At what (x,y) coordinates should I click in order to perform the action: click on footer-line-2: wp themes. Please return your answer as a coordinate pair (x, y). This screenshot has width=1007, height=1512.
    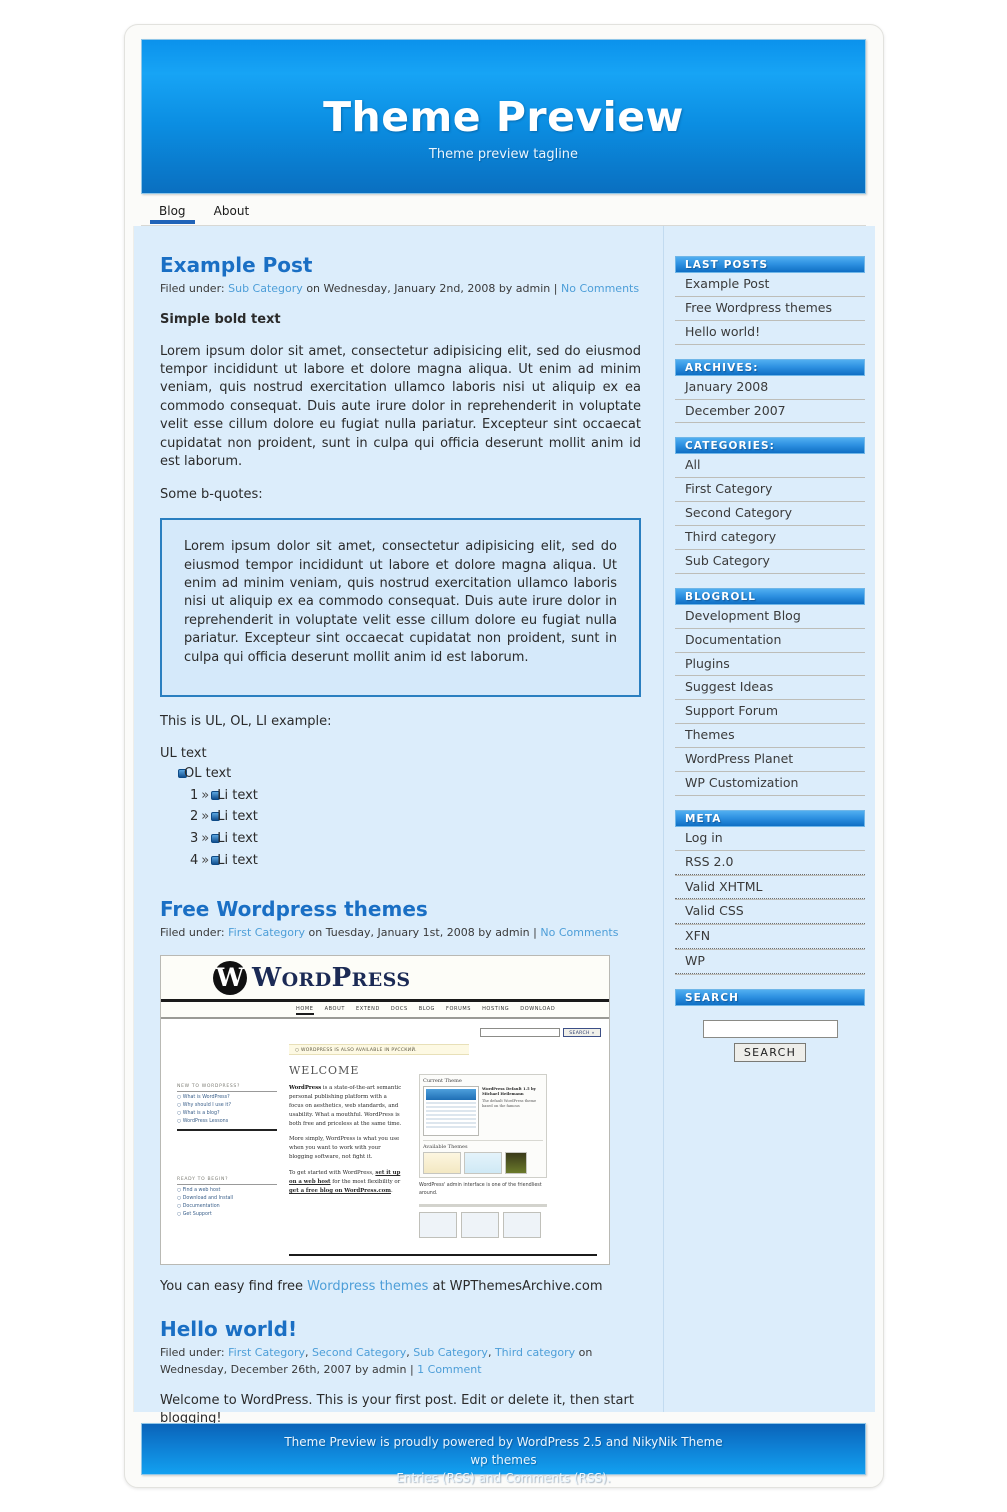
    Looking at the image, I should click on (503, 1460).